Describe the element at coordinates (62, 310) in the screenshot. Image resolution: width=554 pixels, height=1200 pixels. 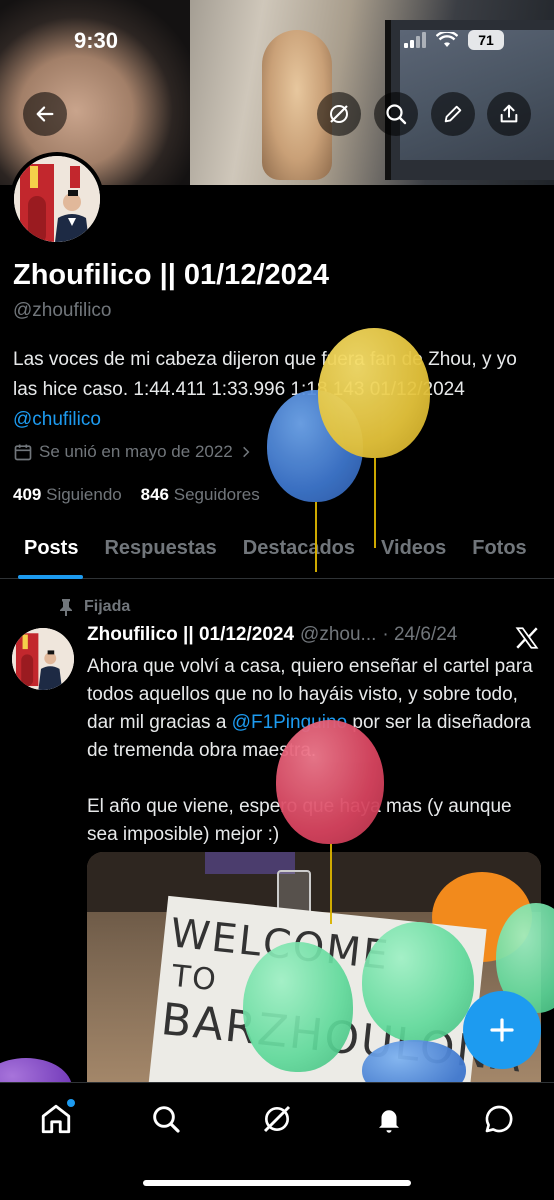
I see `profile-handle: @zhoufilico` at that location.